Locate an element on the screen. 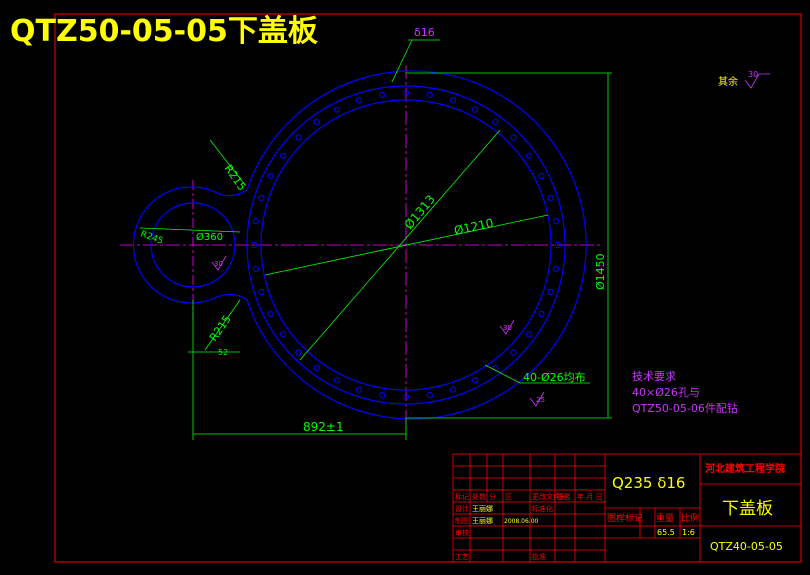  roughness-value-lug: 30 is located at coordinates (218, 264).